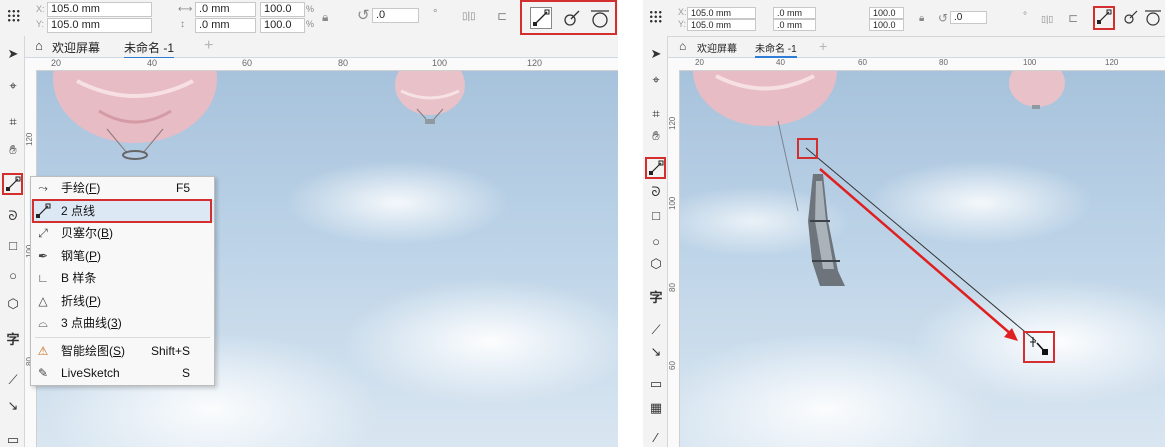 Image resolution: width=1165 pixels, height=447 pixels. I want to click on bezier-icon: ⤢, so click(43, 233).